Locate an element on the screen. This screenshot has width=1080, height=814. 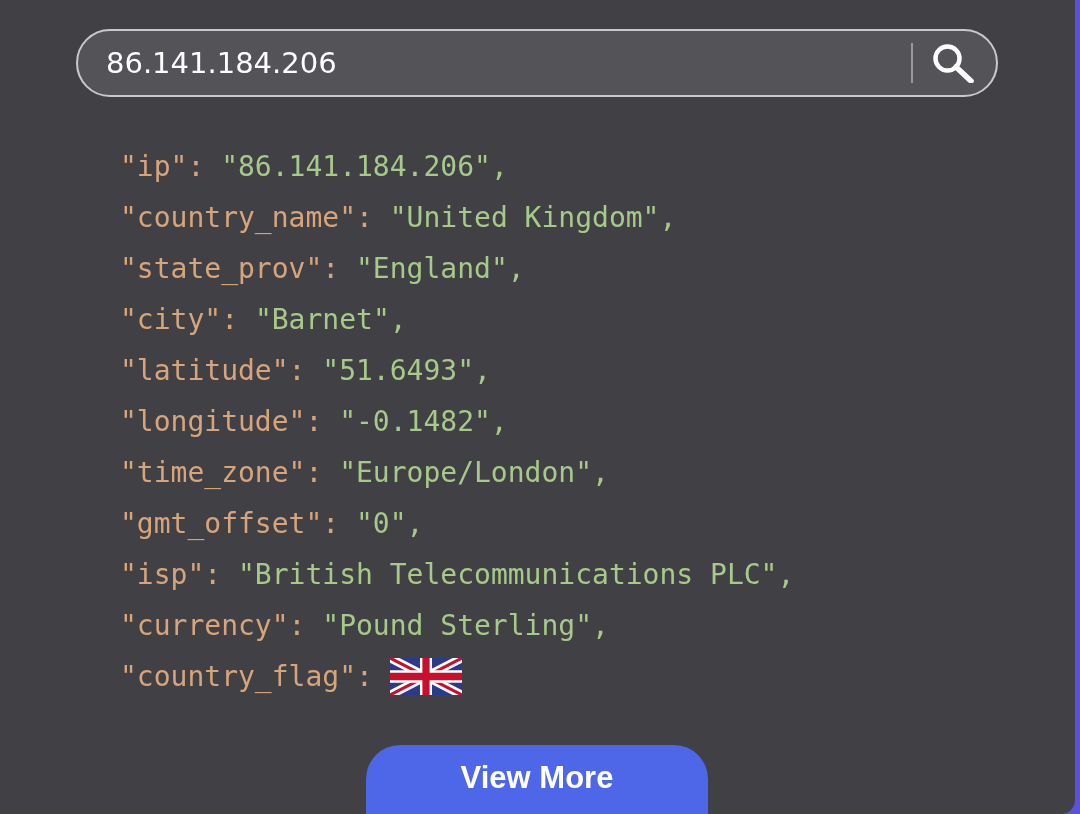
json-line: "longitude": "-0.1482", is located at coordinates (314, 422).